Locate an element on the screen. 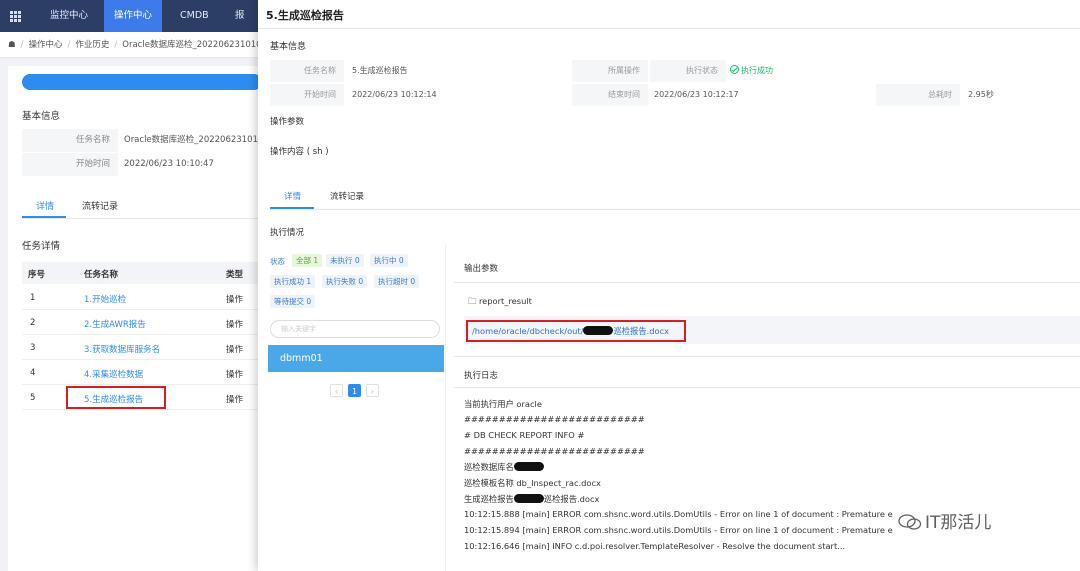  field-value: 2.95秒 is located at coordinates (981, 94).